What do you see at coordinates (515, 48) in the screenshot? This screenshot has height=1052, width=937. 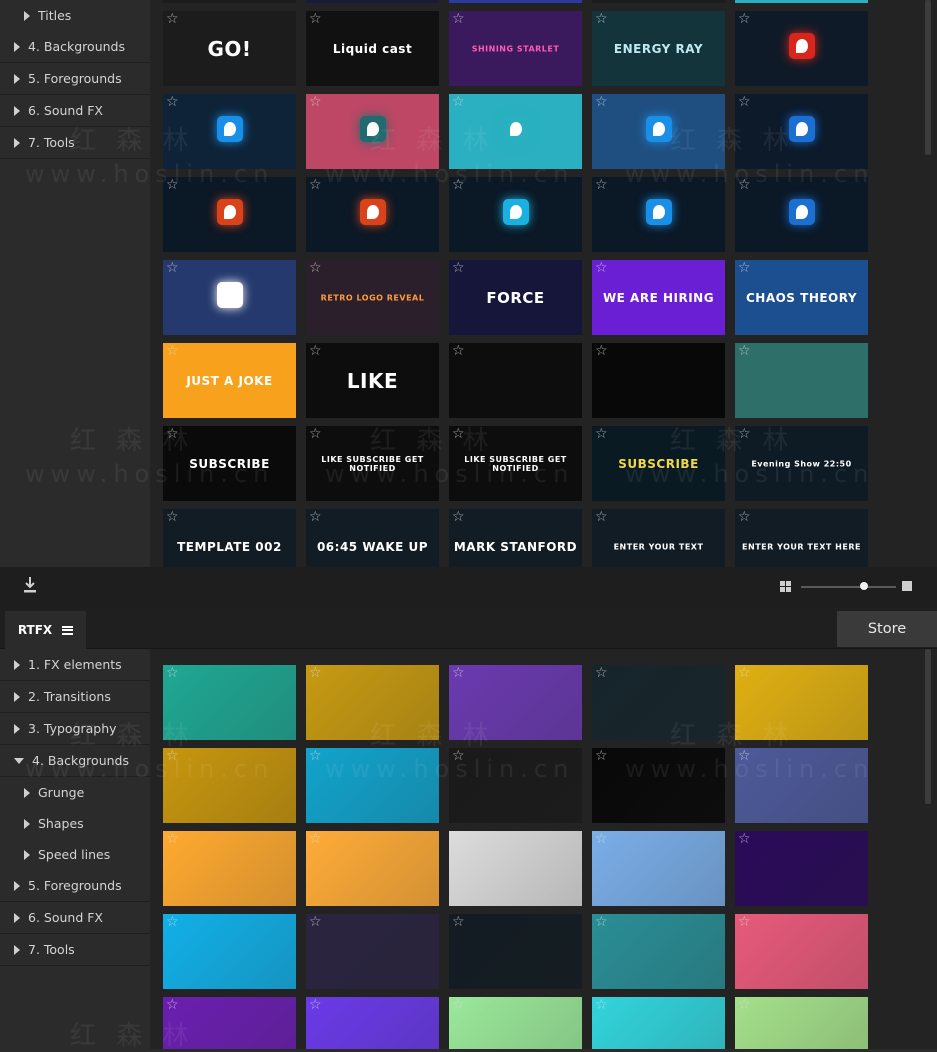 I see `template-thumbnail: ☆ SHINING STARLET` at bounding box center [515, 48].